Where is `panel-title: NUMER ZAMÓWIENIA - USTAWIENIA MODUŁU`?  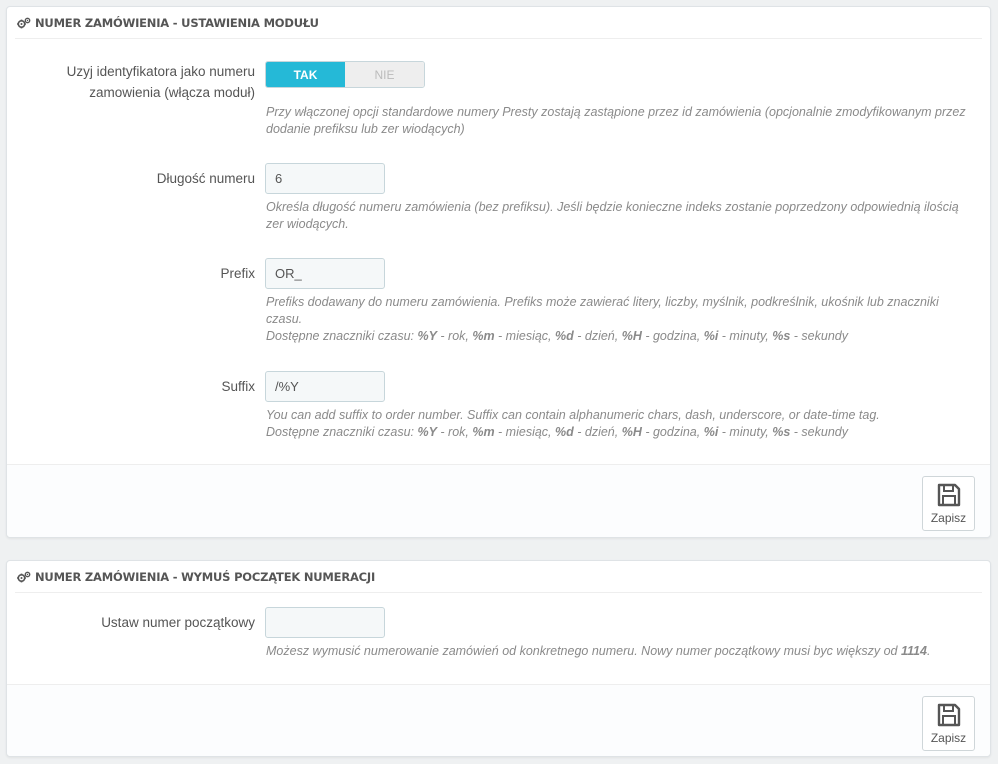 panel-title: NUMER ZAMÓWIENIA - USTAWIENIA MODUŁU is located at coordinates (177, 22).